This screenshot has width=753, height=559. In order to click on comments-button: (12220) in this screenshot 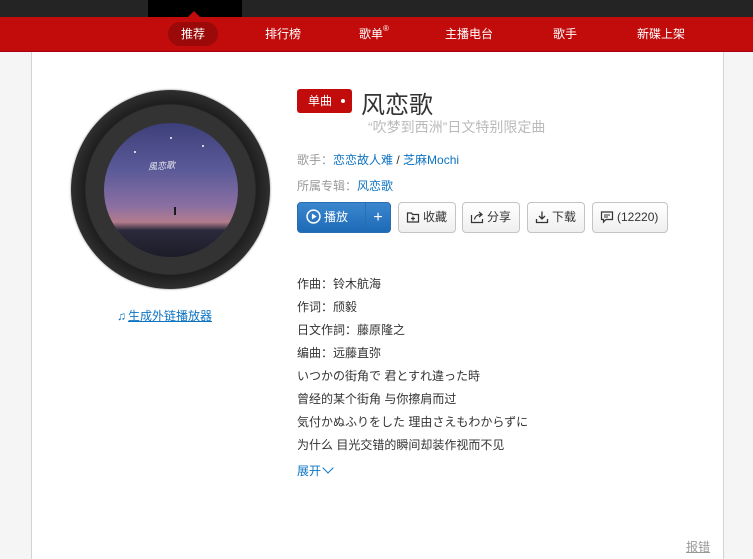, I will do `click(630, 217)`.